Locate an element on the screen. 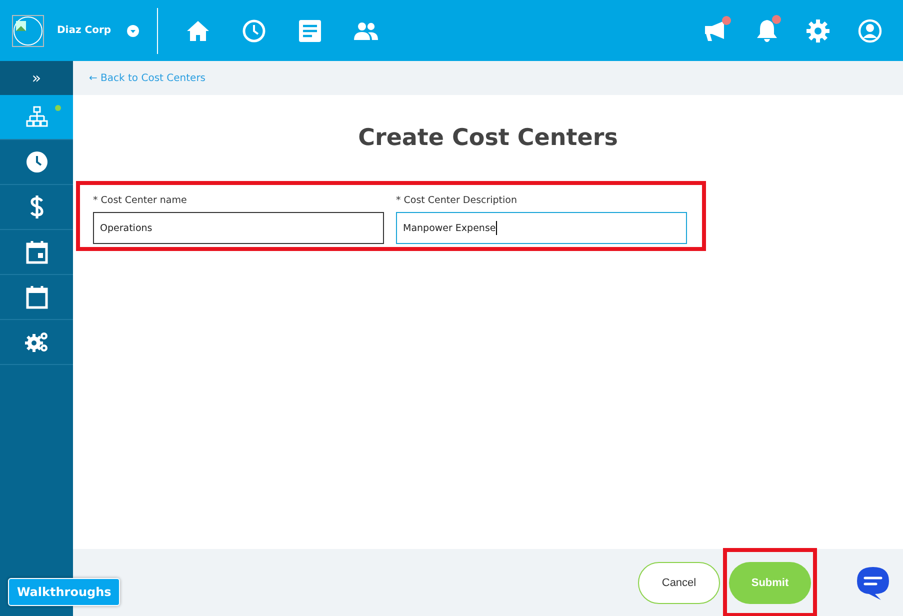  home-icon is located at coordinates (198, 31).